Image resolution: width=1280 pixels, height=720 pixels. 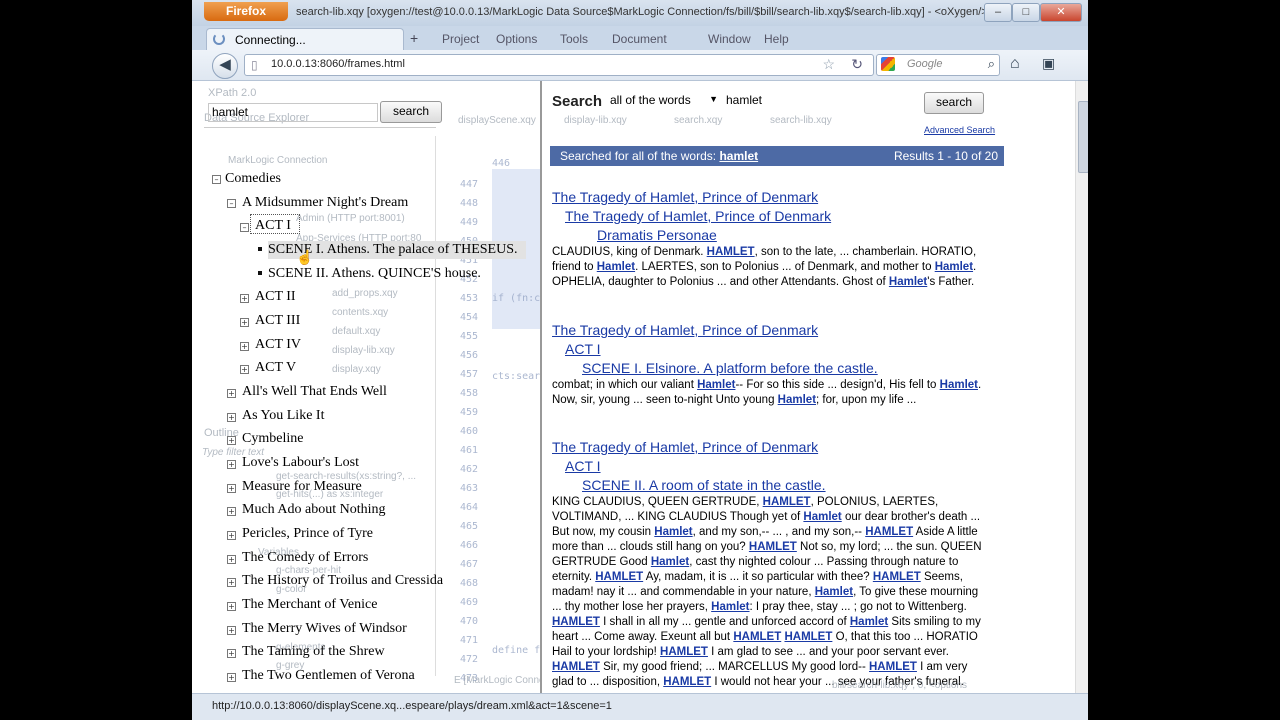 What do you see at coordinates (275, 297) in the screenshot?
I see `tree-act: ACT II` at bounding box center [275, 297].